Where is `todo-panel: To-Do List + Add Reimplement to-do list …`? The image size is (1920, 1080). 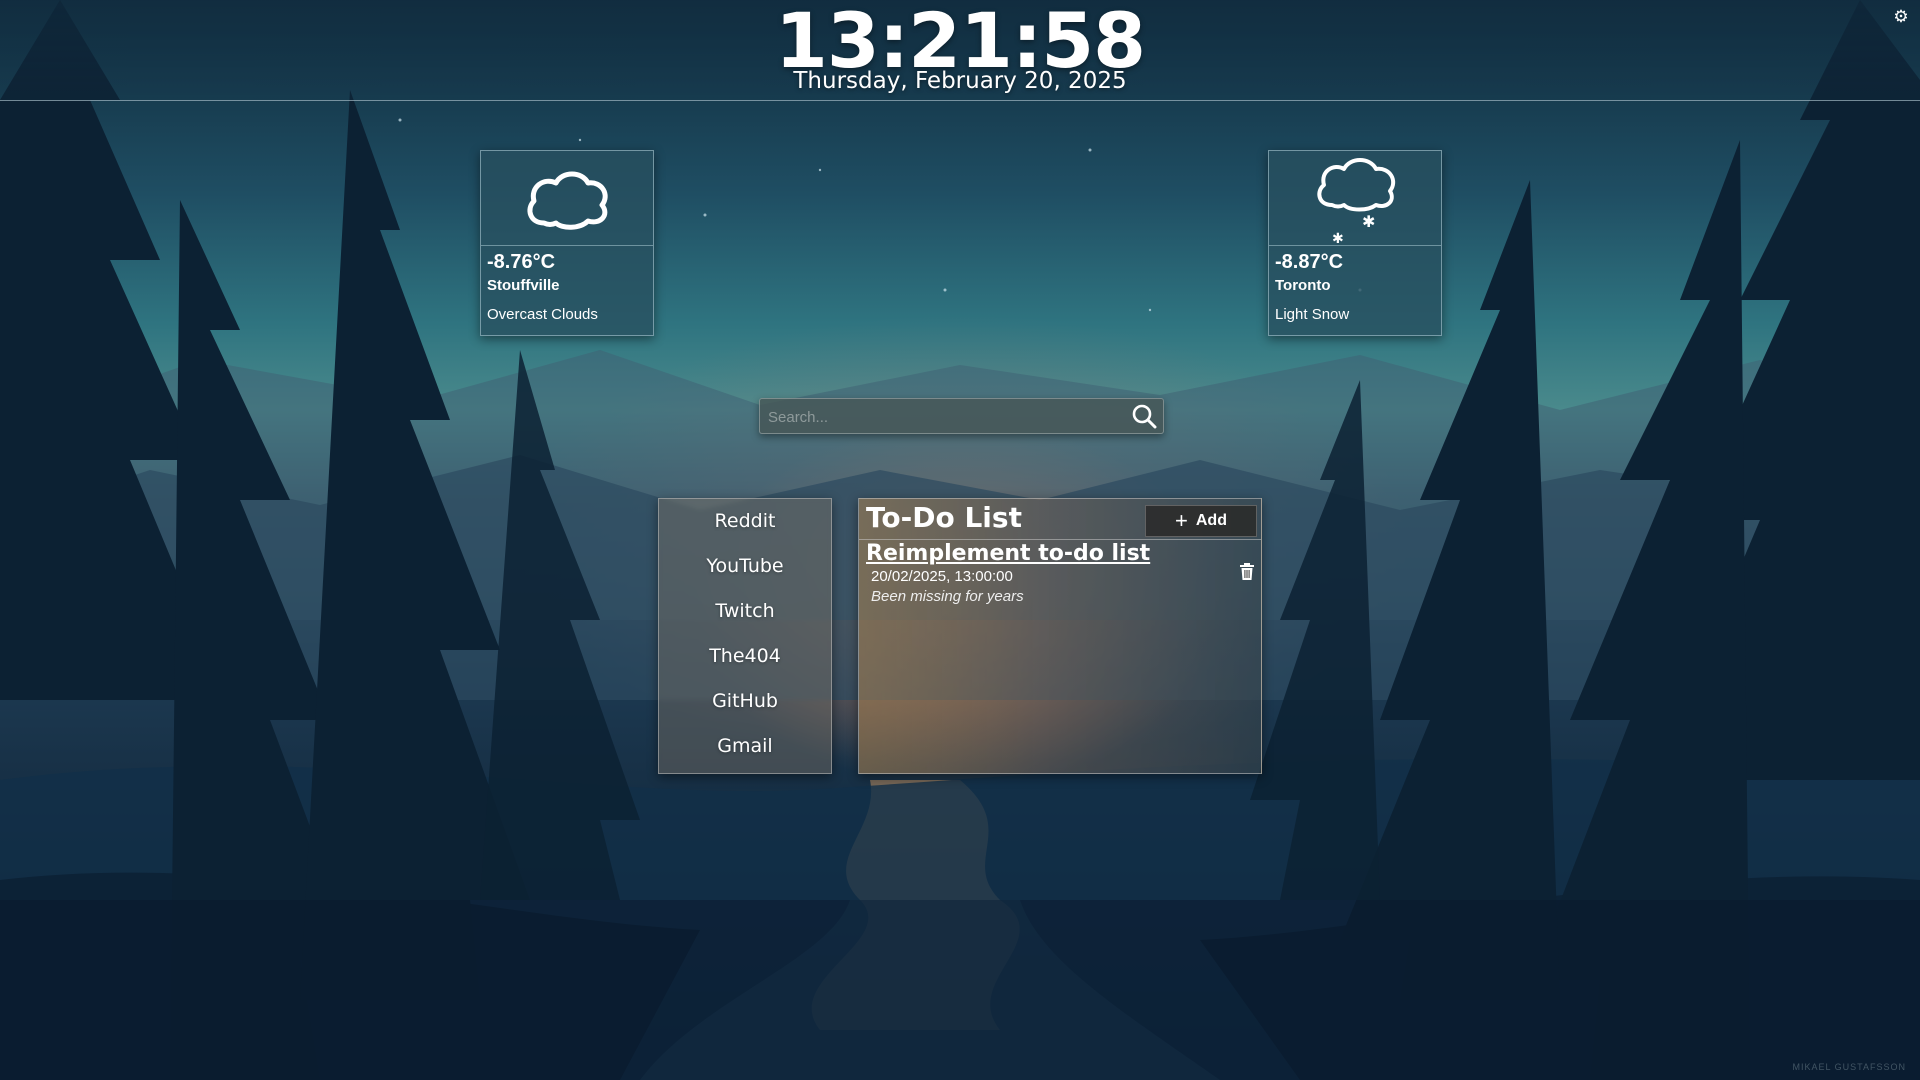
todo-panel: To-Do List + Add Reimplement to-do list … is located at coordinates (1060, 636).